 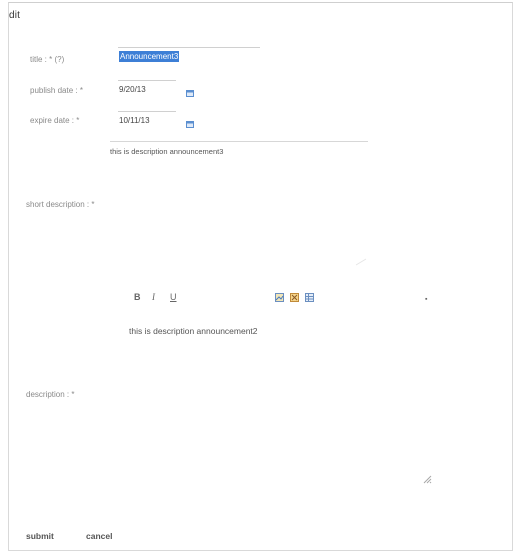 I want to click on submit-button: submit, so click(x=40, y=536).